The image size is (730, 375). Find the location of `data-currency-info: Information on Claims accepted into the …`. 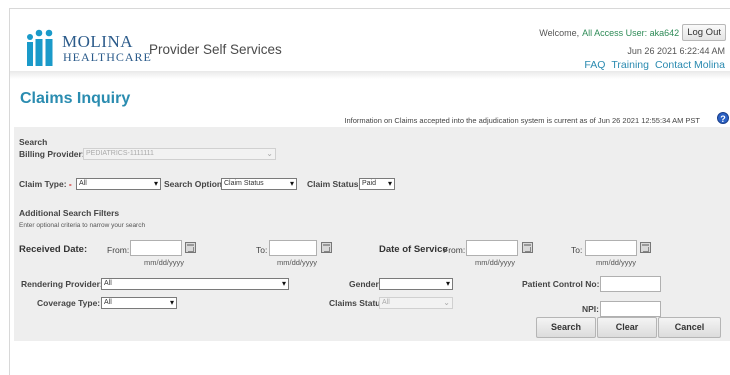

data-currency-info: Information on Claims accepted into the … is located at coordinates (522, 120).